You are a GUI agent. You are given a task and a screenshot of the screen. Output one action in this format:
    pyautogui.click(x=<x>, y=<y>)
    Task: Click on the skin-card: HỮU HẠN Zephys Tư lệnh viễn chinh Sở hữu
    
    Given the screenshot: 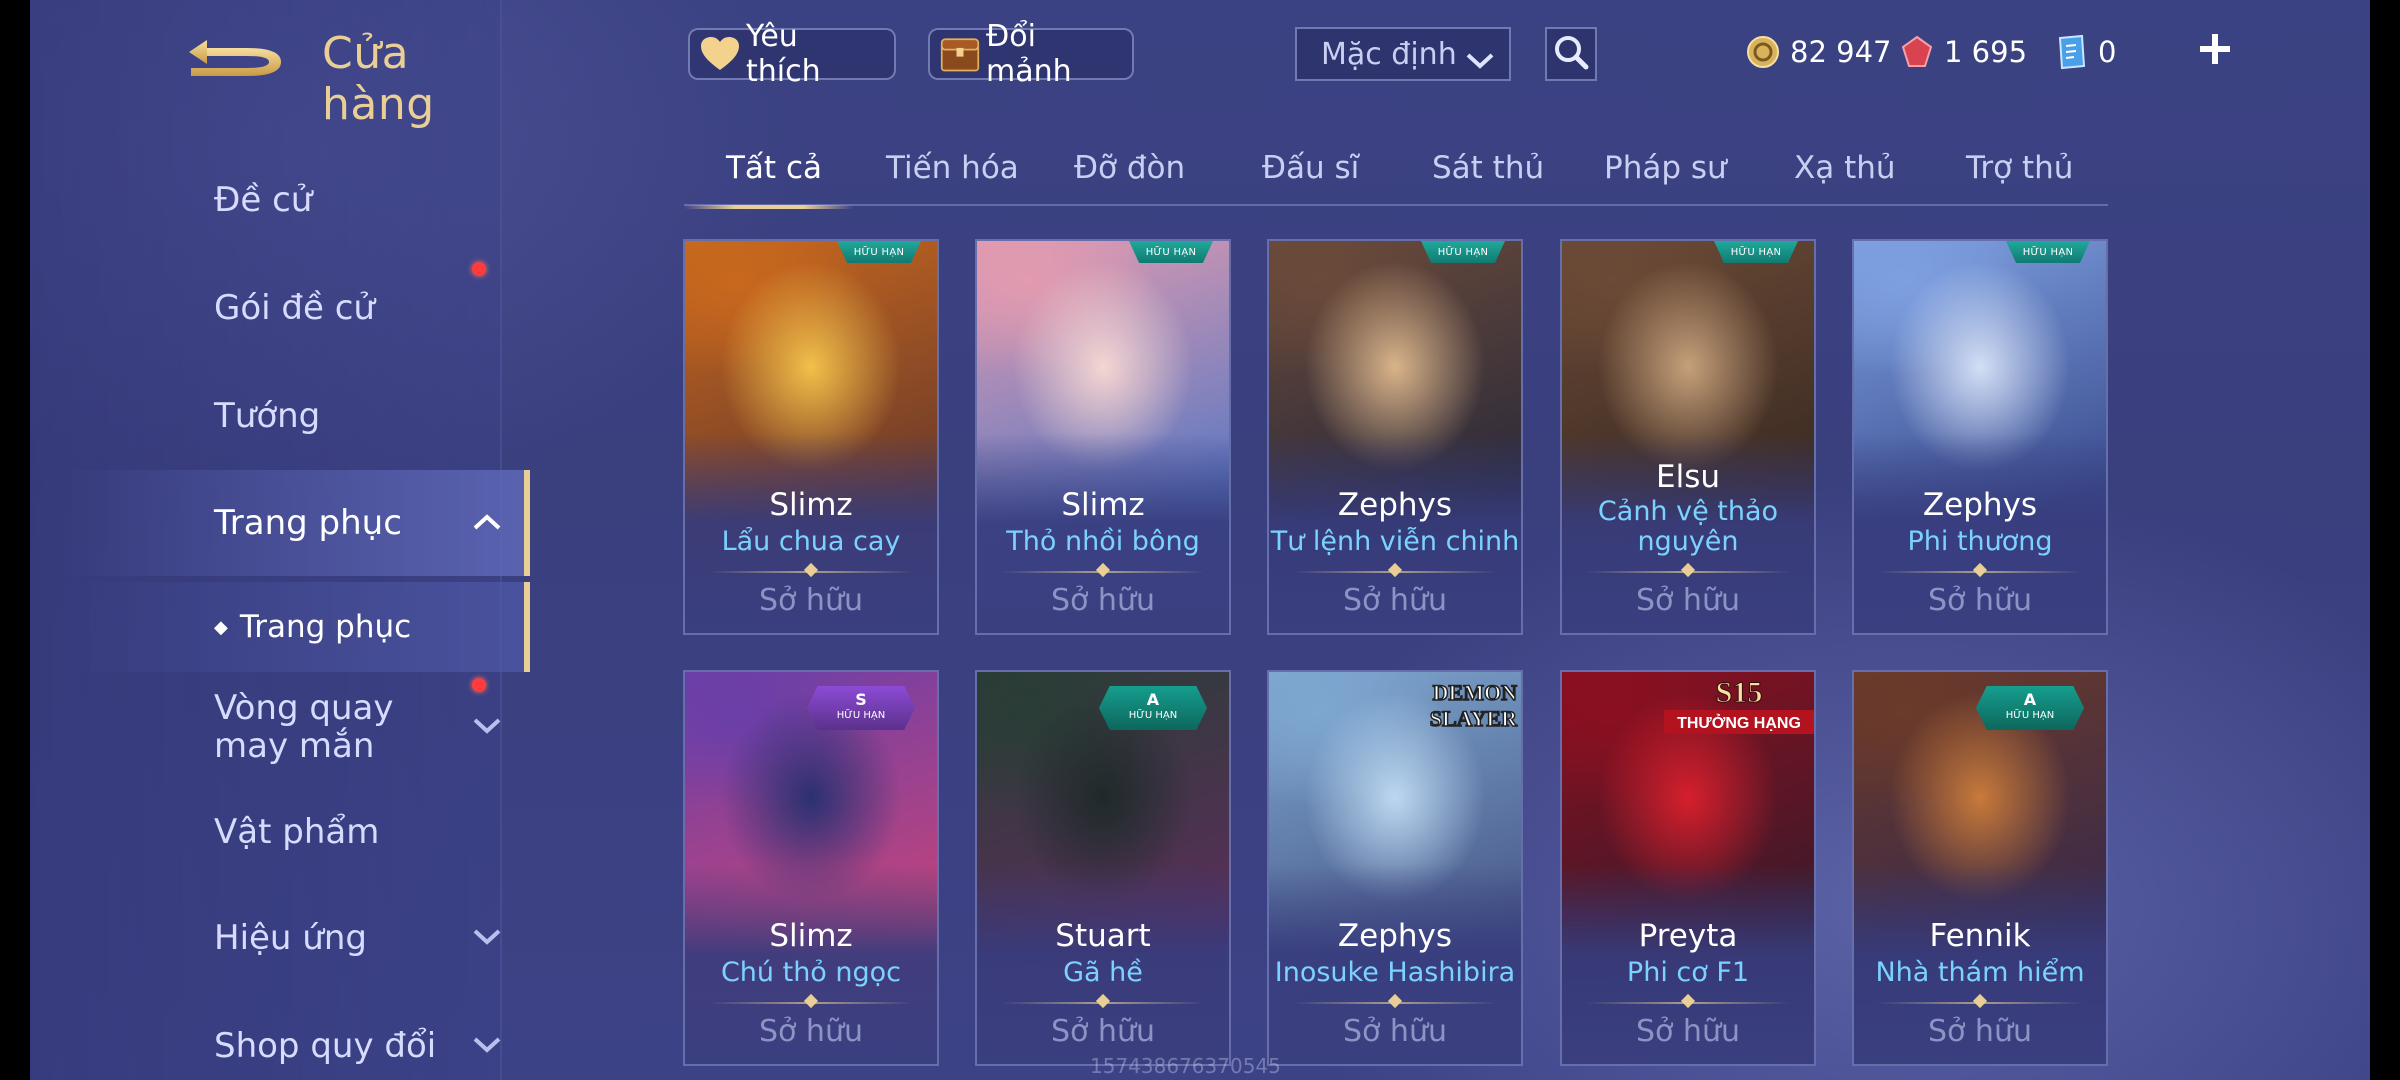 What is the action you would take?
    pyautogui.click(x=1395, y=437)
    